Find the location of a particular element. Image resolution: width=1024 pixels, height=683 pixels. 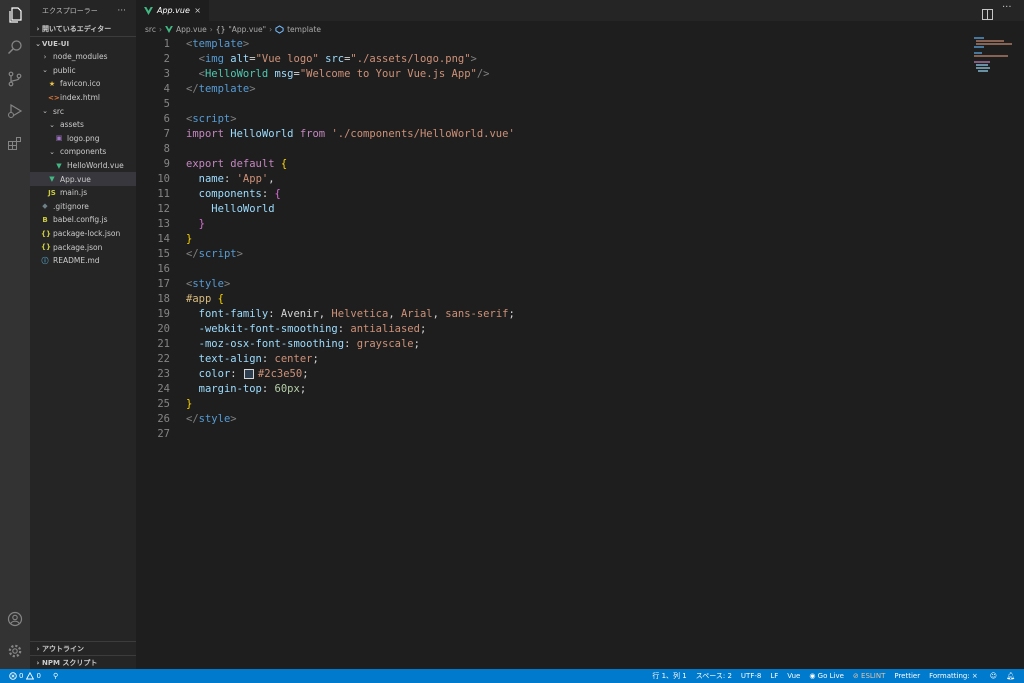

outline-section: › アウトライン is located at coordinates (83, 648).